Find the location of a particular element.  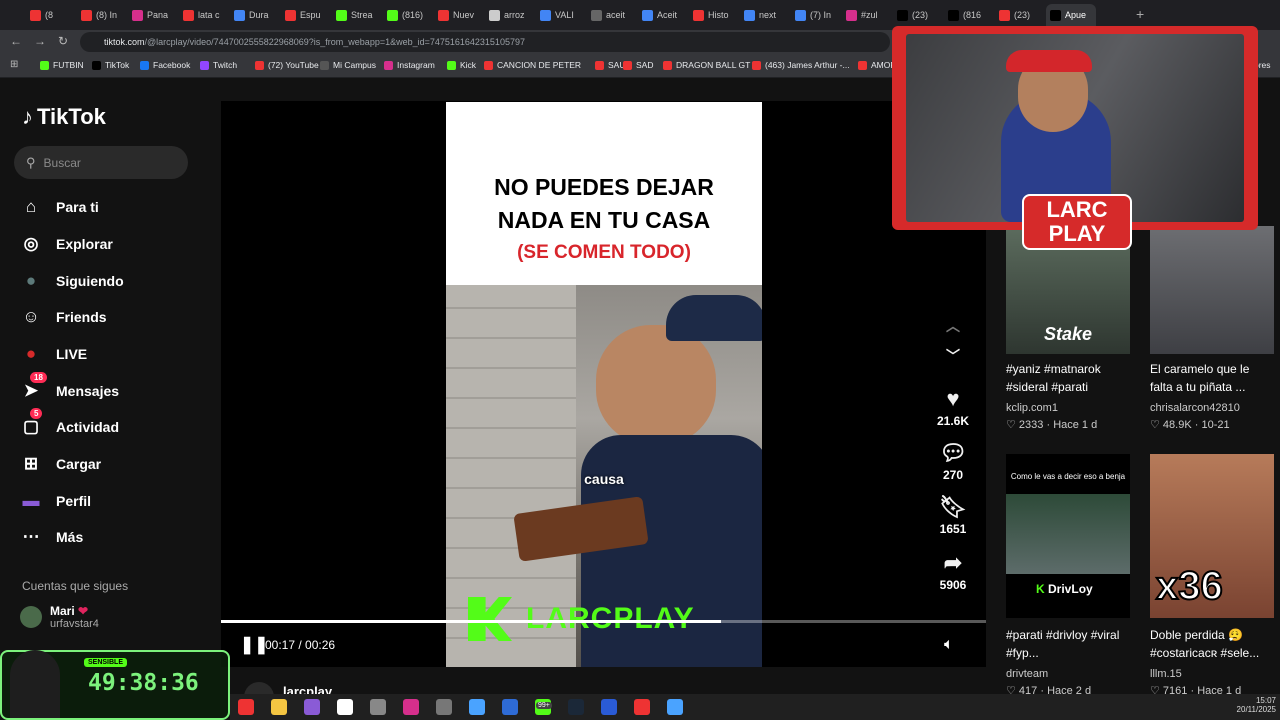

whatsapp-badge: 99+ is located at coordinates (544, 705).